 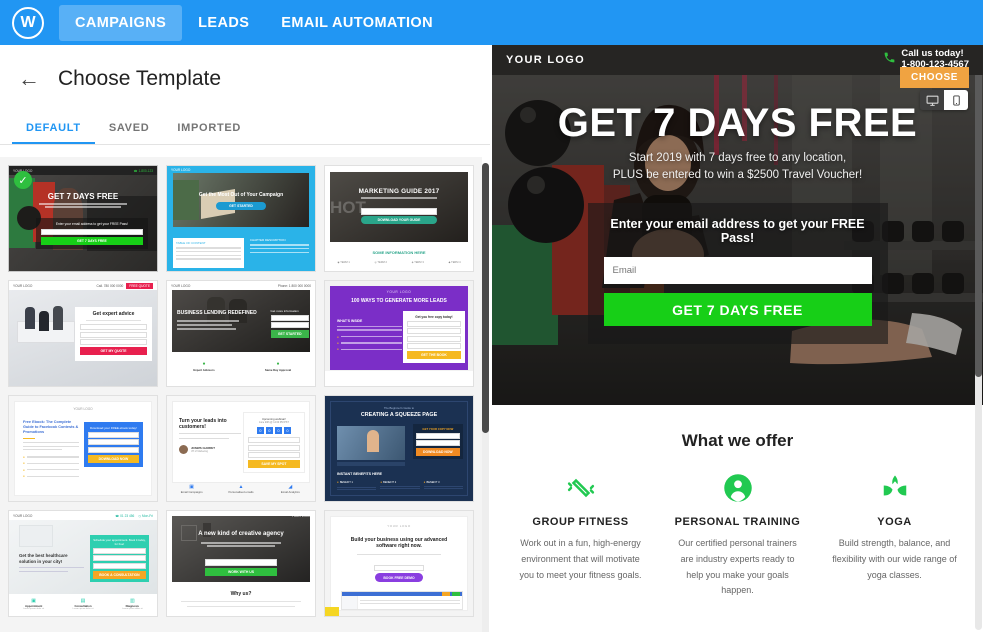 What do you see at coordinates (580, 522) in the screenshot?
I see `offer-title-text: GROUP FITNESS` at bounding box center [580, 522].